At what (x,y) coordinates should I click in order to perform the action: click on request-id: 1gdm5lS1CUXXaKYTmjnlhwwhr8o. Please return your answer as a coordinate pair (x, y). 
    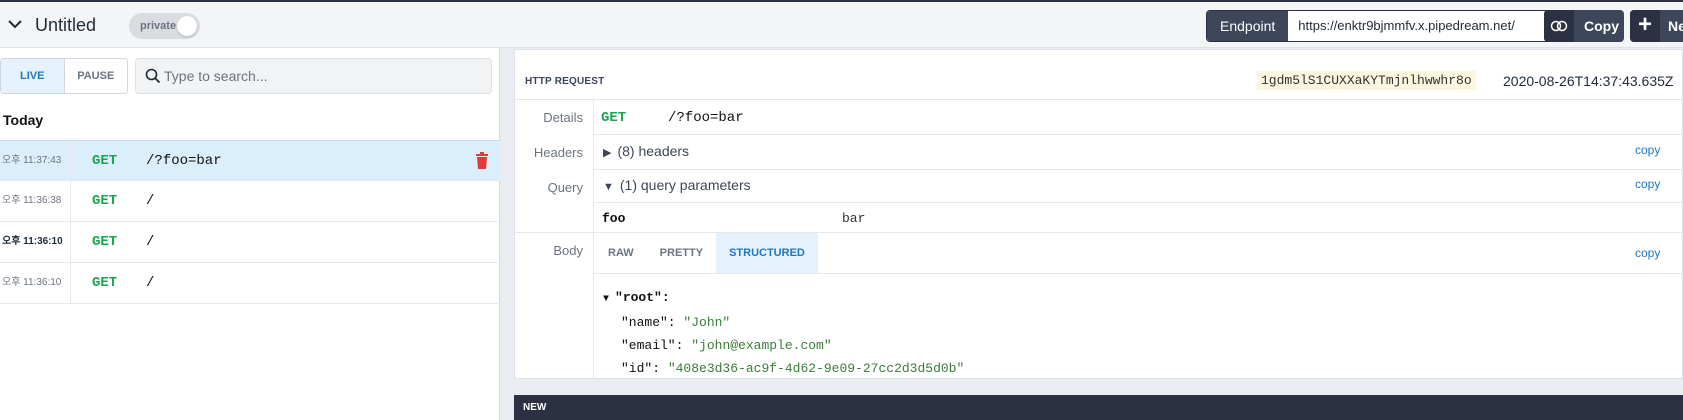
    Looking at the image, I should click on (1366, 80).